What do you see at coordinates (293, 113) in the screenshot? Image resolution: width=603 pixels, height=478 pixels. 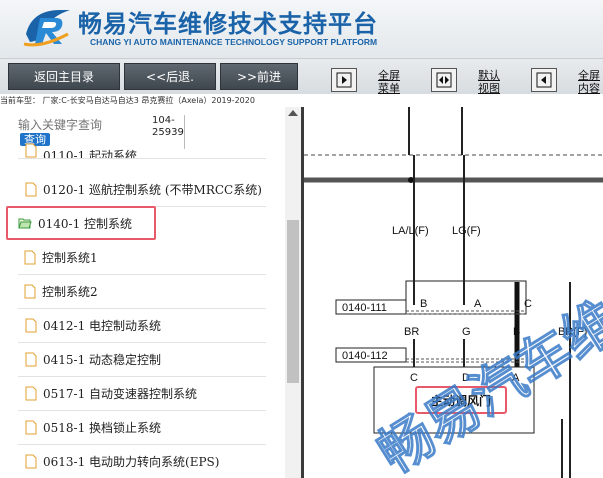 I see `scroll-up-arrow-icon` at bounding box center [293, 113].